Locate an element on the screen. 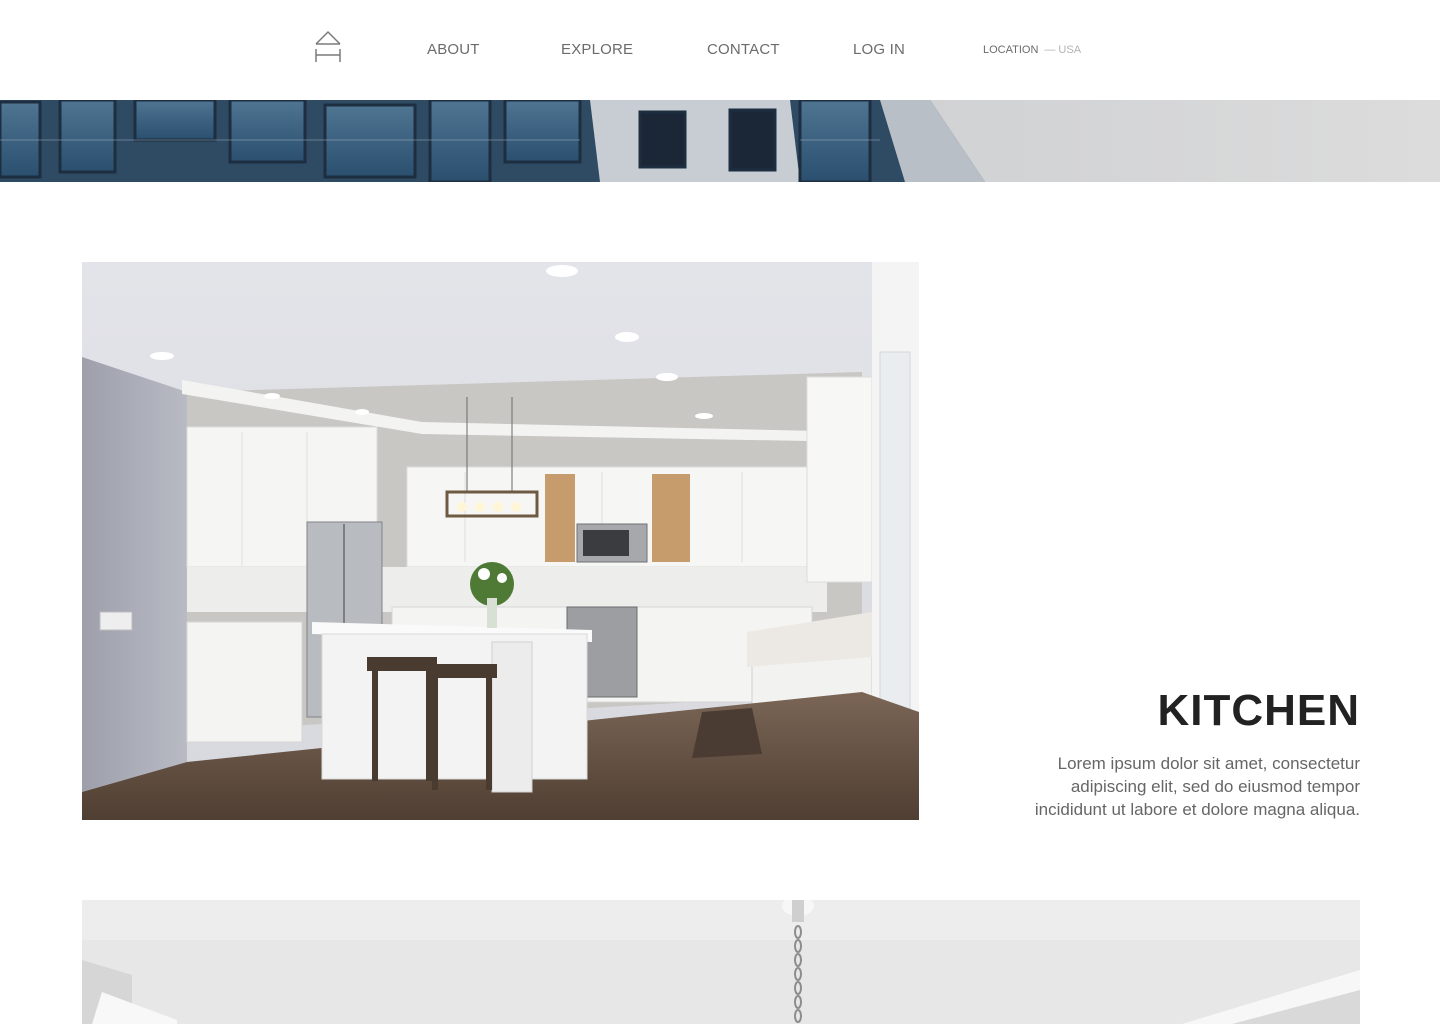 This screenshot has height=1024, width=1440. nav-link-about: ABOUT is located at coordinates (453, 50).